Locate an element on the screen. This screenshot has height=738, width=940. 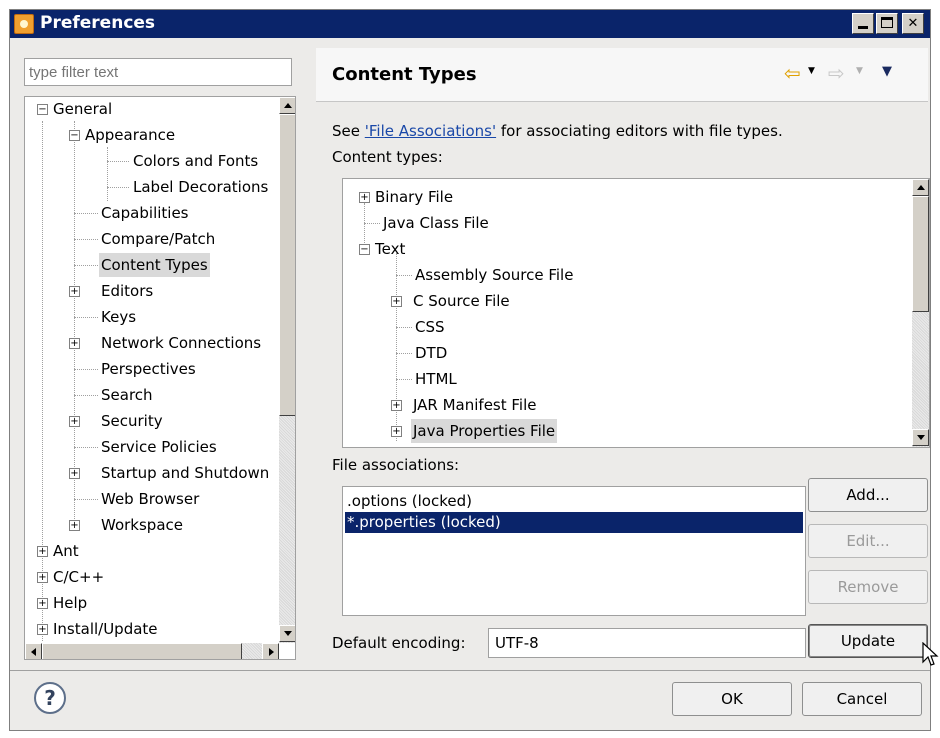
tree-label: Startup and Shutdown is located at coordinates (185, 473).